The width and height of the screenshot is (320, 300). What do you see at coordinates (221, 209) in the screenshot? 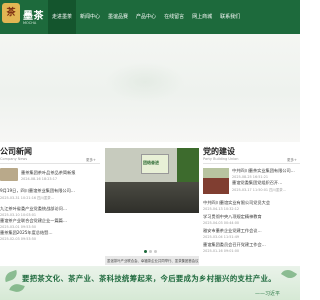
I see `news-date: 2025-04-13 10:32:12` at bounding box center [221, 209].